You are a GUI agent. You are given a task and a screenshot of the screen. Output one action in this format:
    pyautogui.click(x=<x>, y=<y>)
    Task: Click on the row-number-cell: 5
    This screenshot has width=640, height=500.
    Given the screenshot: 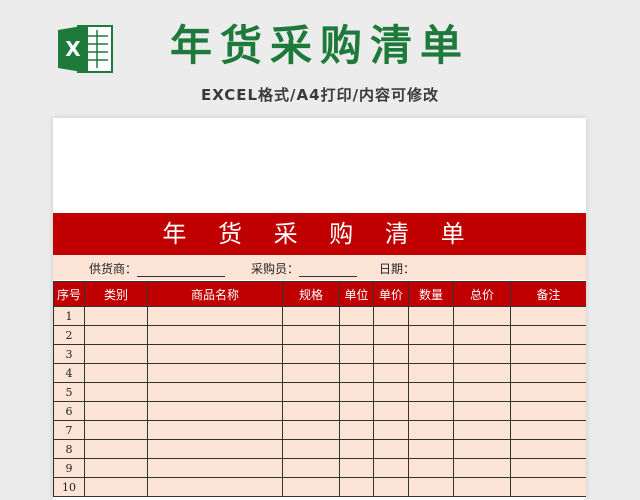 What is the action you would take?
    pyautogui.click(x=69, y=392)
    